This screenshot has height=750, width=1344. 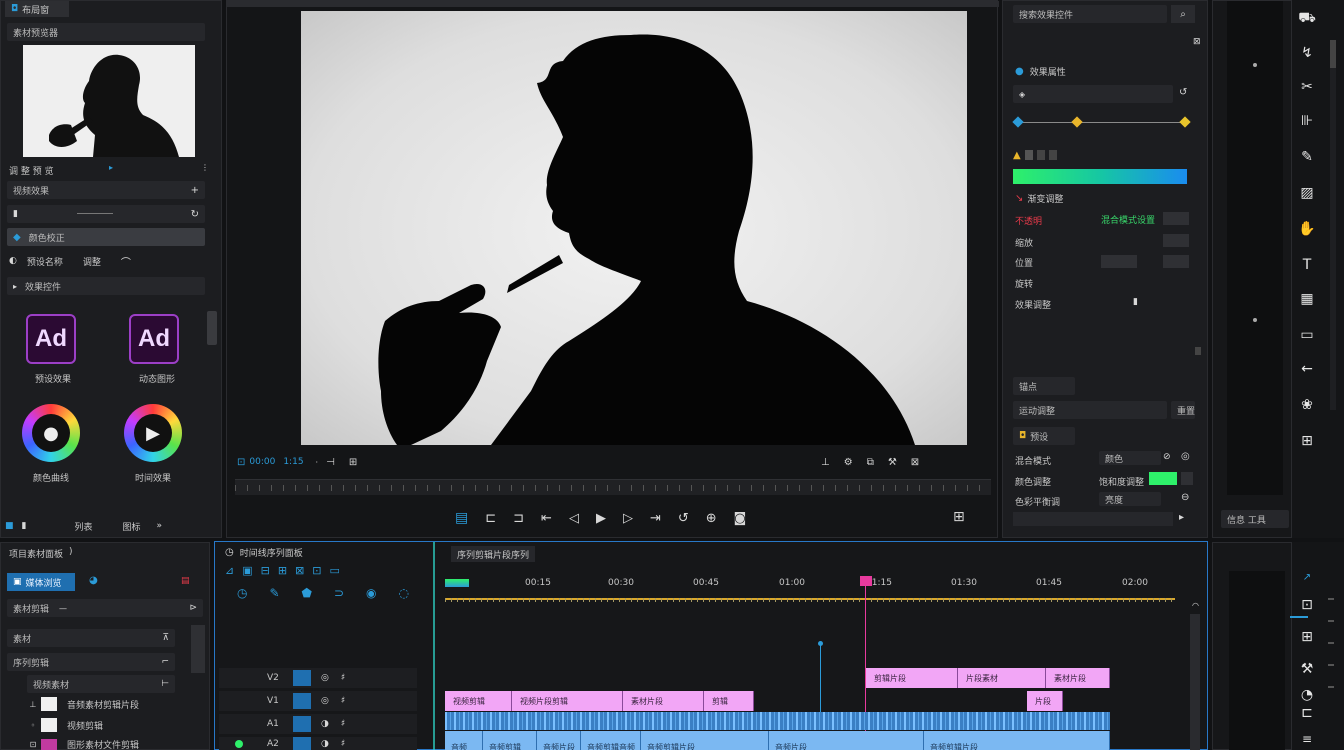 I want to click on hand-icon: ✋, so click(x=1307, y=229).